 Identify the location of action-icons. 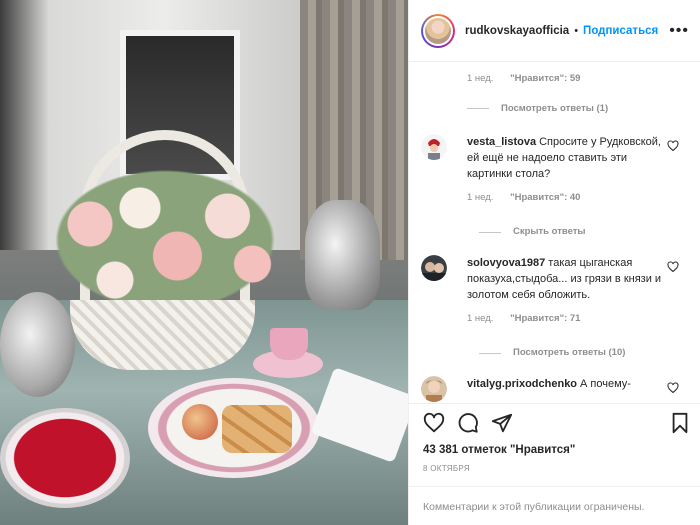
(557, 424).